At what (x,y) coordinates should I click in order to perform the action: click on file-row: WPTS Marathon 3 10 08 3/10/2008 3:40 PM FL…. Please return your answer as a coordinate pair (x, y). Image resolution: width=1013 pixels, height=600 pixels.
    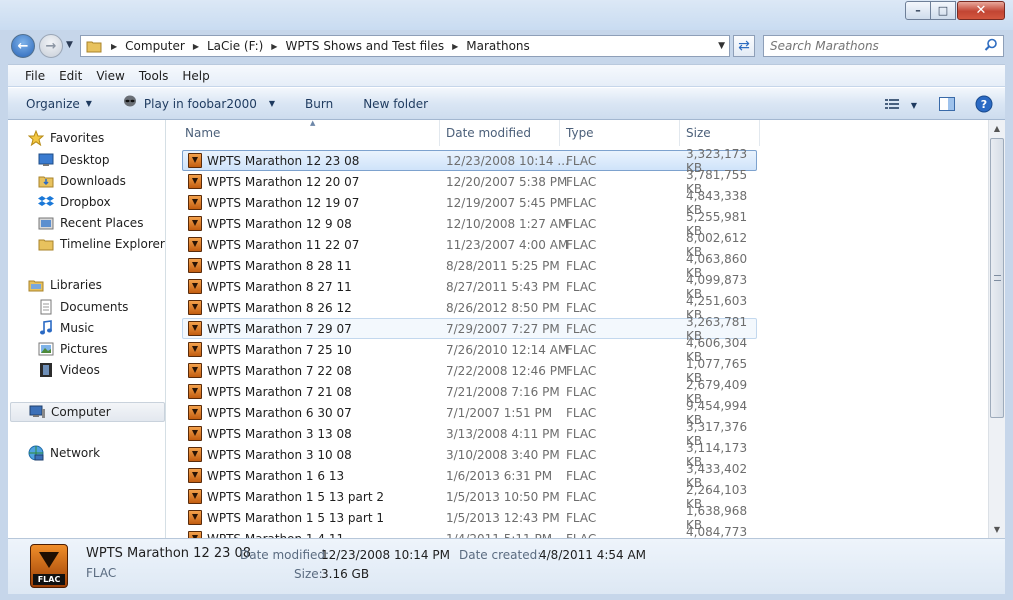
    Looking at the image, I should click on (469, 455).